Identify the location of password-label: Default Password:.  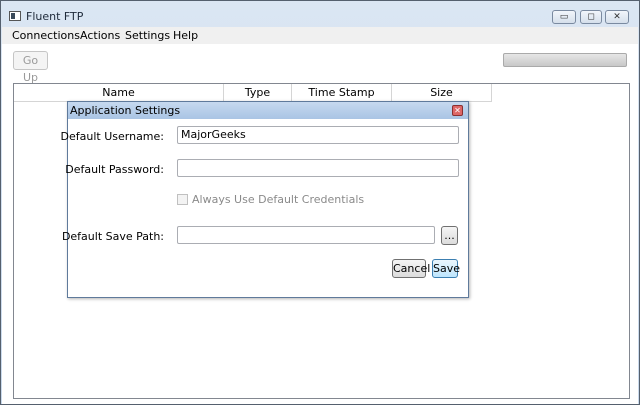
(114, 169).